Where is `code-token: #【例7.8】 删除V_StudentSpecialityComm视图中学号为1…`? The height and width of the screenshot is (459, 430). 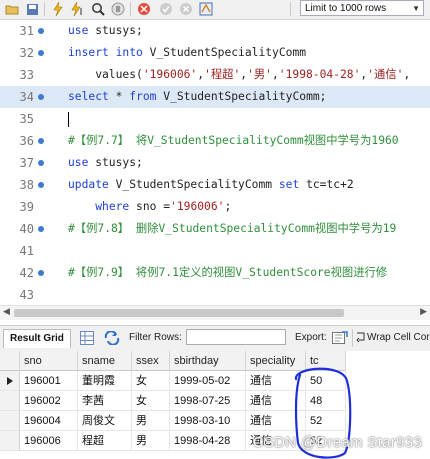 code-token: #【例7.8】 删除V_StudentSpecialityComm视图中学号为1… is located at coordinates (232, 228).